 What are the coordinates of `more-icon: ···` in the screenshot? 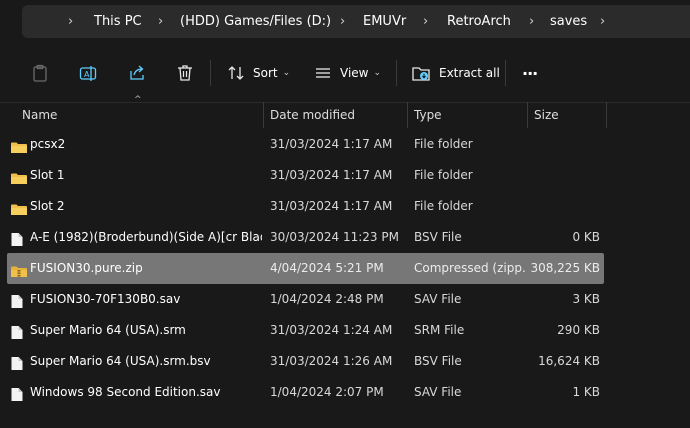 It's located at (530, 73).